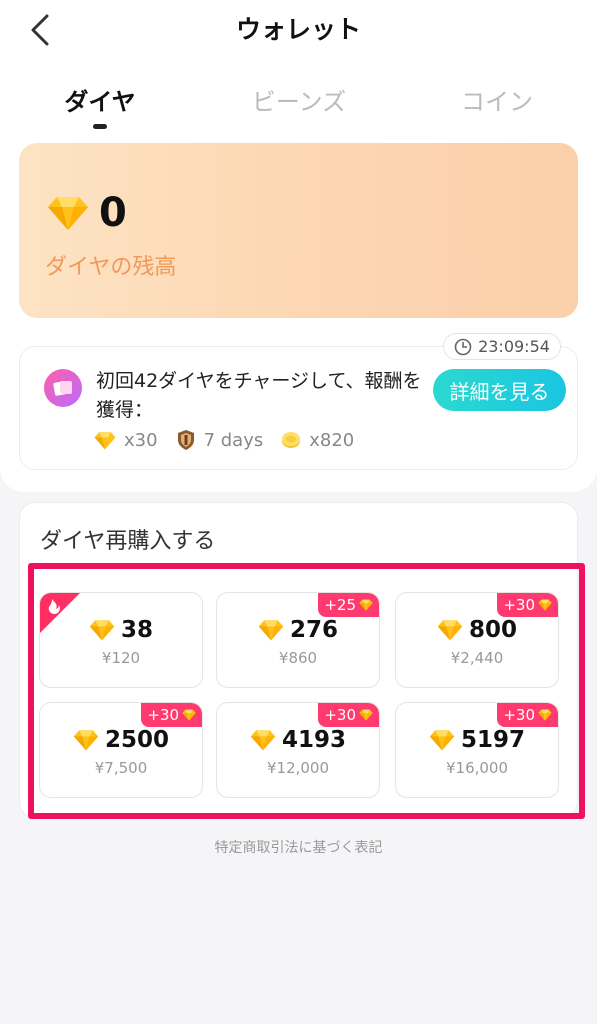 The image size is (597, 1024). I want to click on reward-diamonds: x30, so click(126, 440).